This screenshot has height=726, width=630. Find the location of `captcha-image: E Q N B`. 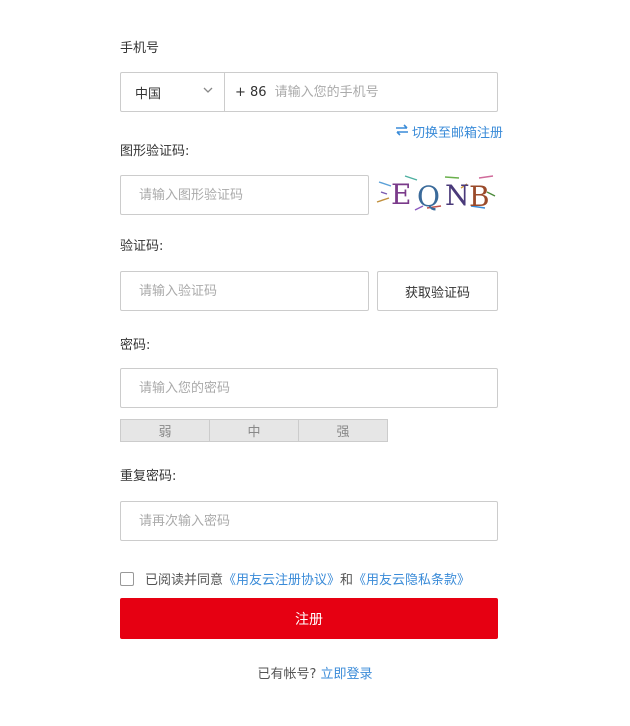

captcha-image: E Q N B is located at coordinates (436, 193).